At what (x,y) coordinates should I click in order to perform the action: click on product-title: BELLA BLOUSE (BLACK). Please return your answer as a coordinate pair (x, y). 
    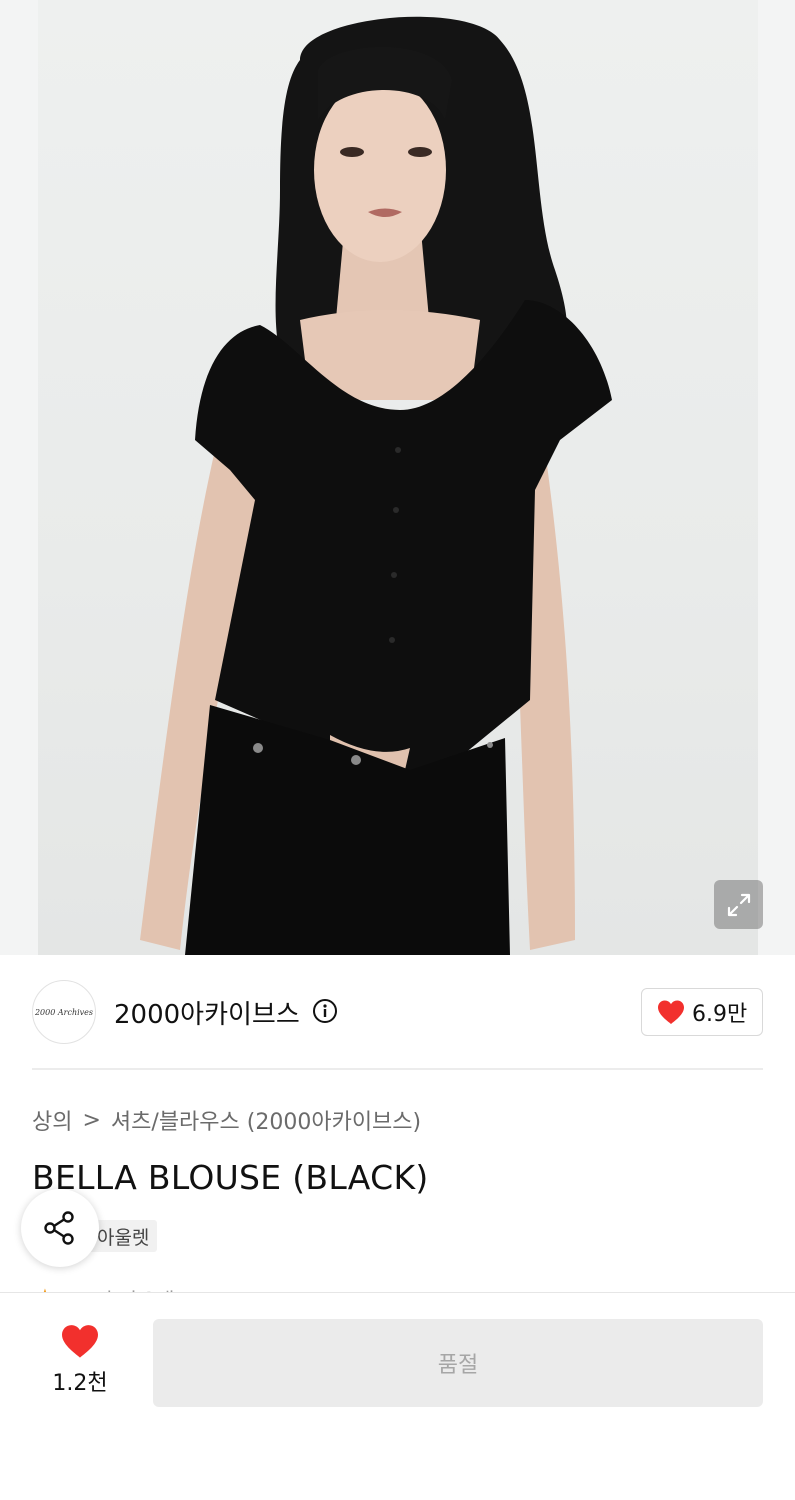
    Looking at the image, I should click on (230, 1177).